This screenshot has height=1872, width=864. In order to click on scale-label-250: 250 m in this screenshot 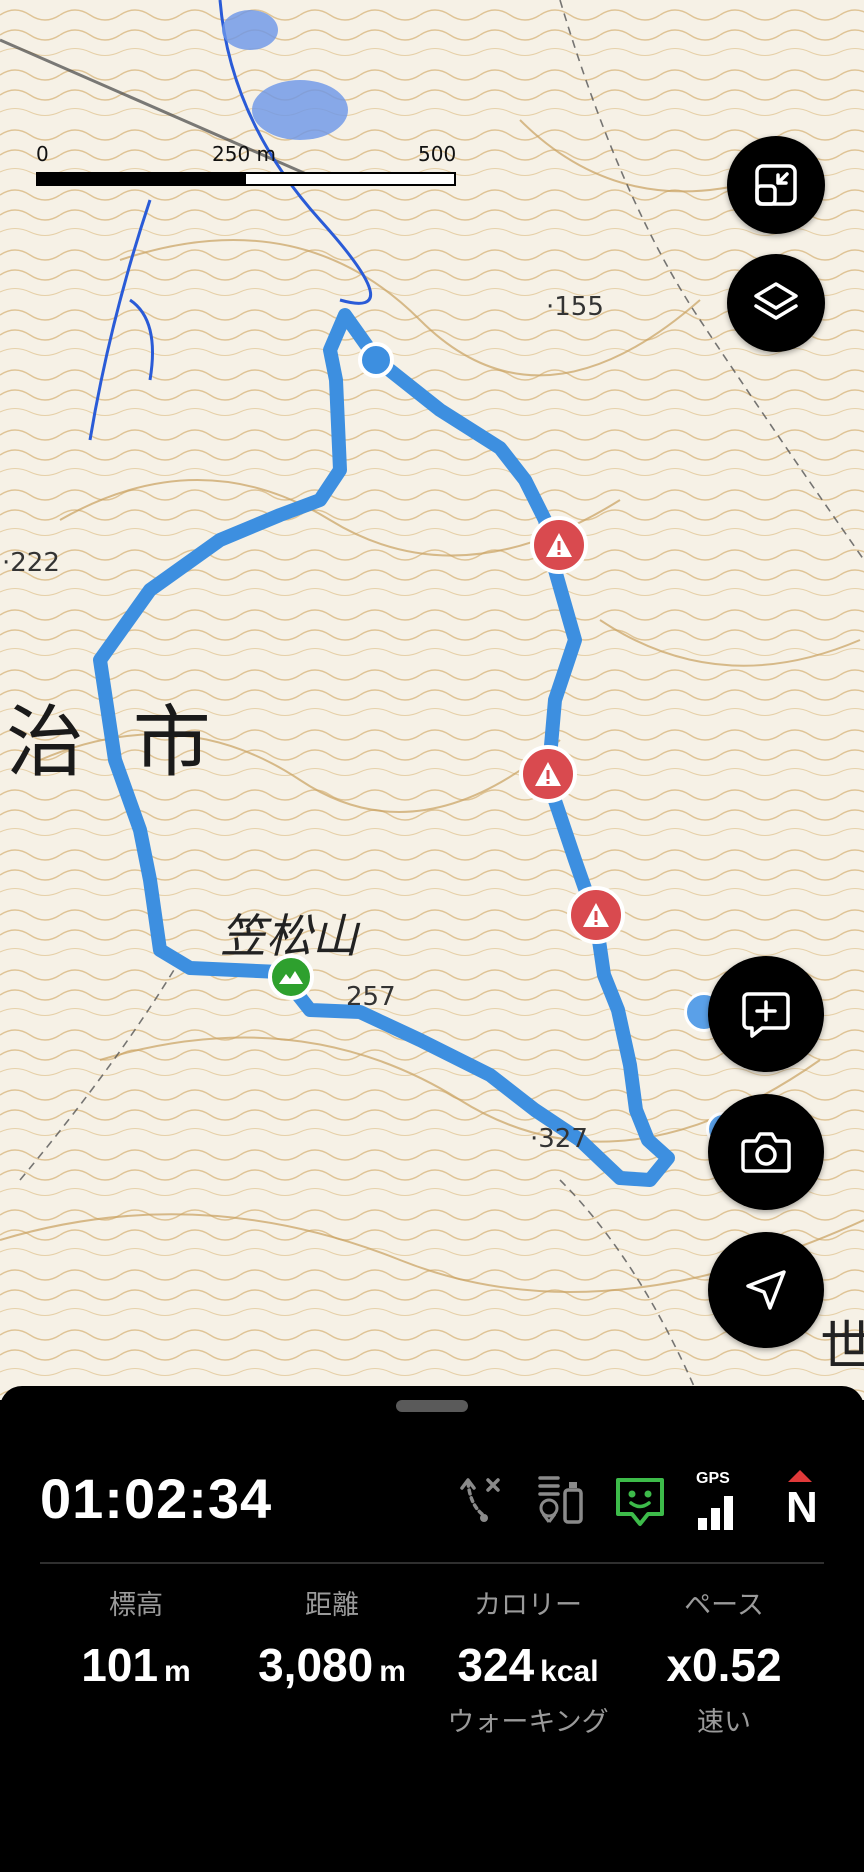, I will do `click(244, 154)`.